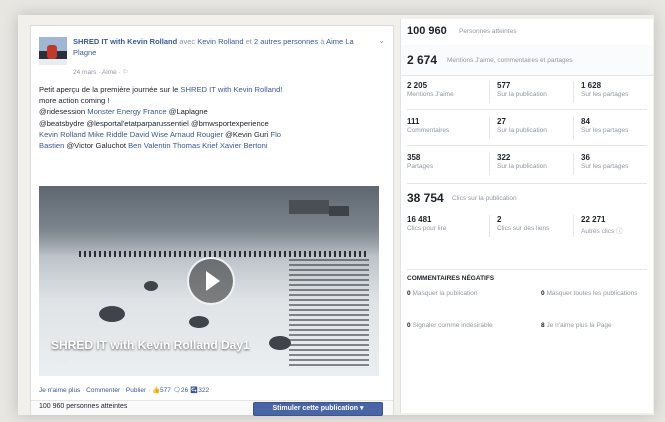 The image size is (665, 422). I want to click on body-people-link: Bastien, so click(51, 145).